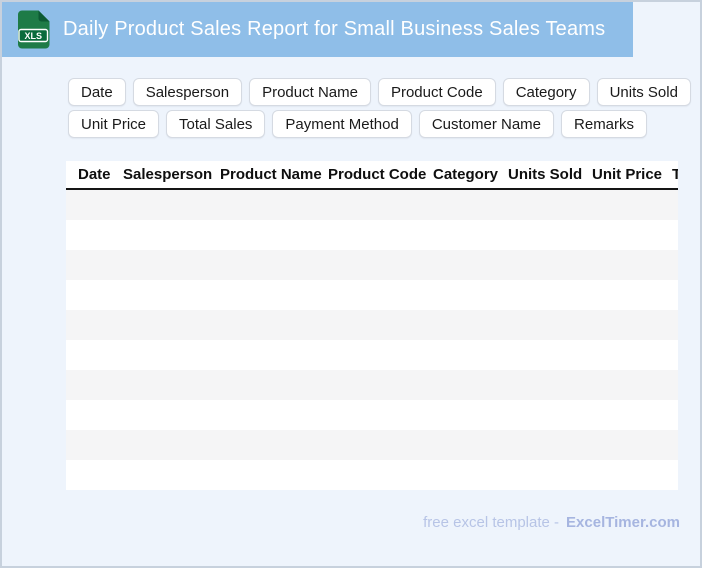 The height and width of the screenshot is (568, 702). Describe the element at coordinates (271, 174) in the screenshot. I see `column-header-product-name: Product Name` at that location.